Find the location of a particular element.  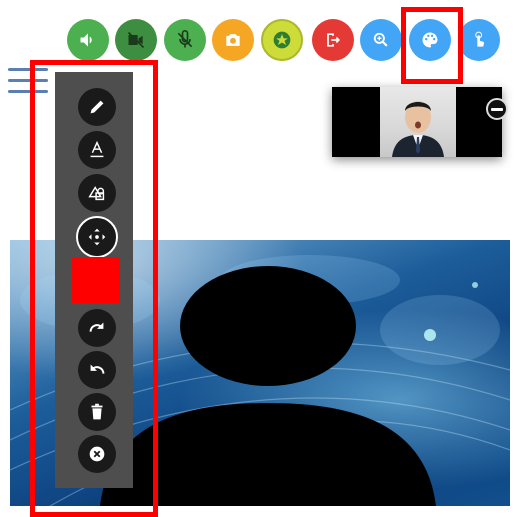

video-off-icon is located at coordinates (136, 40).